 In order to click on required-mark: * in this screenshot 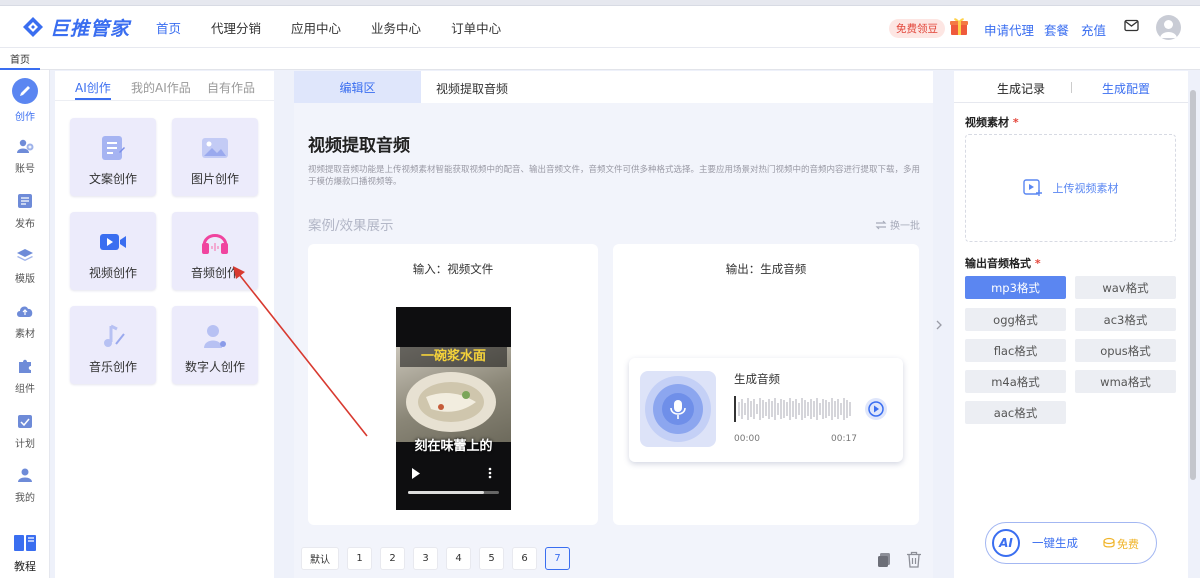, I will do `click(1015, 122)`.